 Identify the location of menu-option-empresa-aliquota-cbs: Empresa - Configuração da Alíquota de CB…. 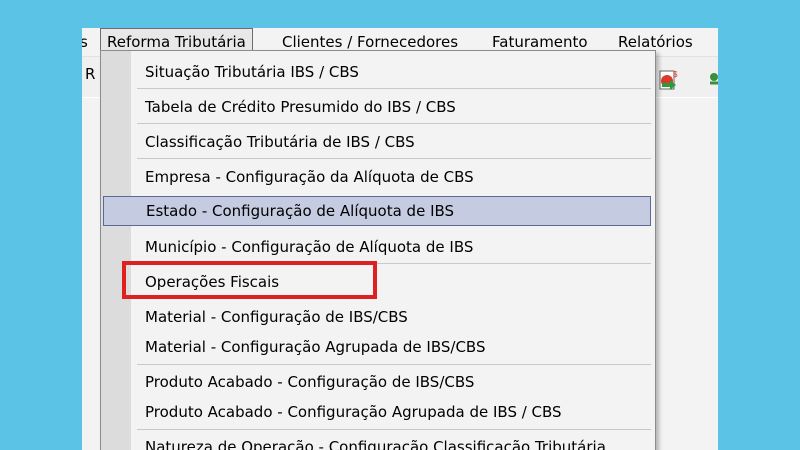
(377, 177).